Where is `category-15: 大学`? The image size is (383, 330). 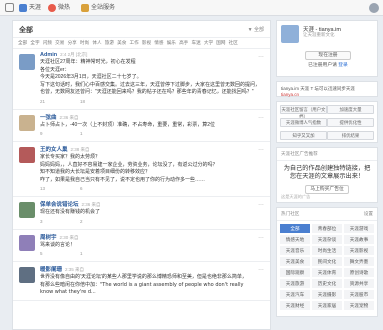 category-15: 大学 is located at coordinates (208, 42).